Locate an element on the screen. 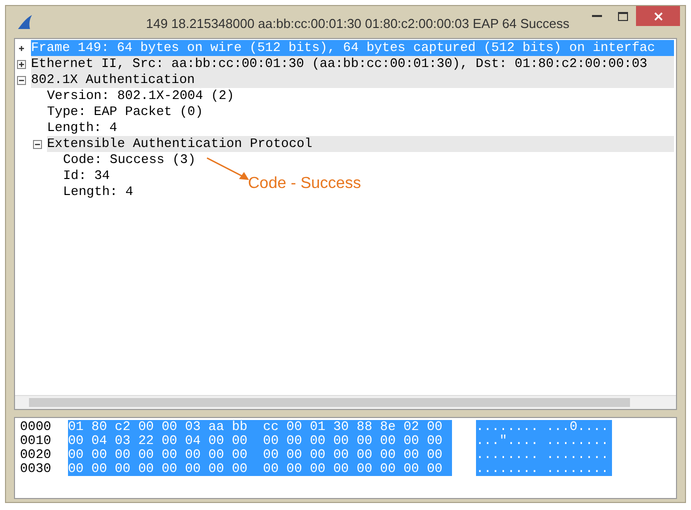  expand-icon is located at coordinates (21, 64).